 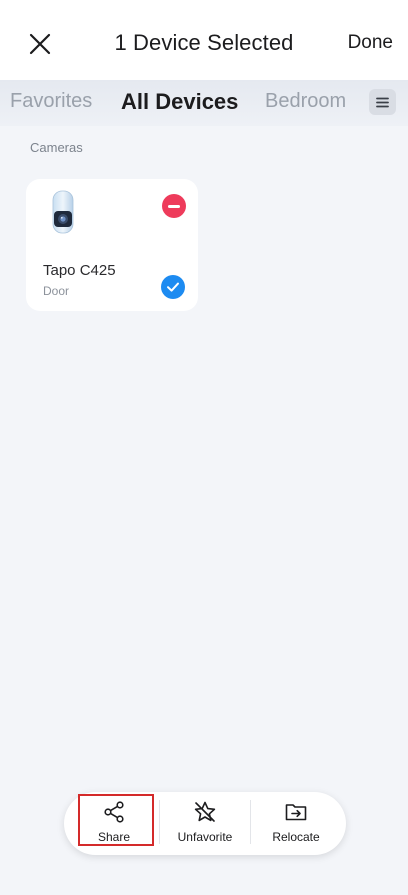 I want to click on tab-bedroom: Bedroom, so click(x=305, y=101).